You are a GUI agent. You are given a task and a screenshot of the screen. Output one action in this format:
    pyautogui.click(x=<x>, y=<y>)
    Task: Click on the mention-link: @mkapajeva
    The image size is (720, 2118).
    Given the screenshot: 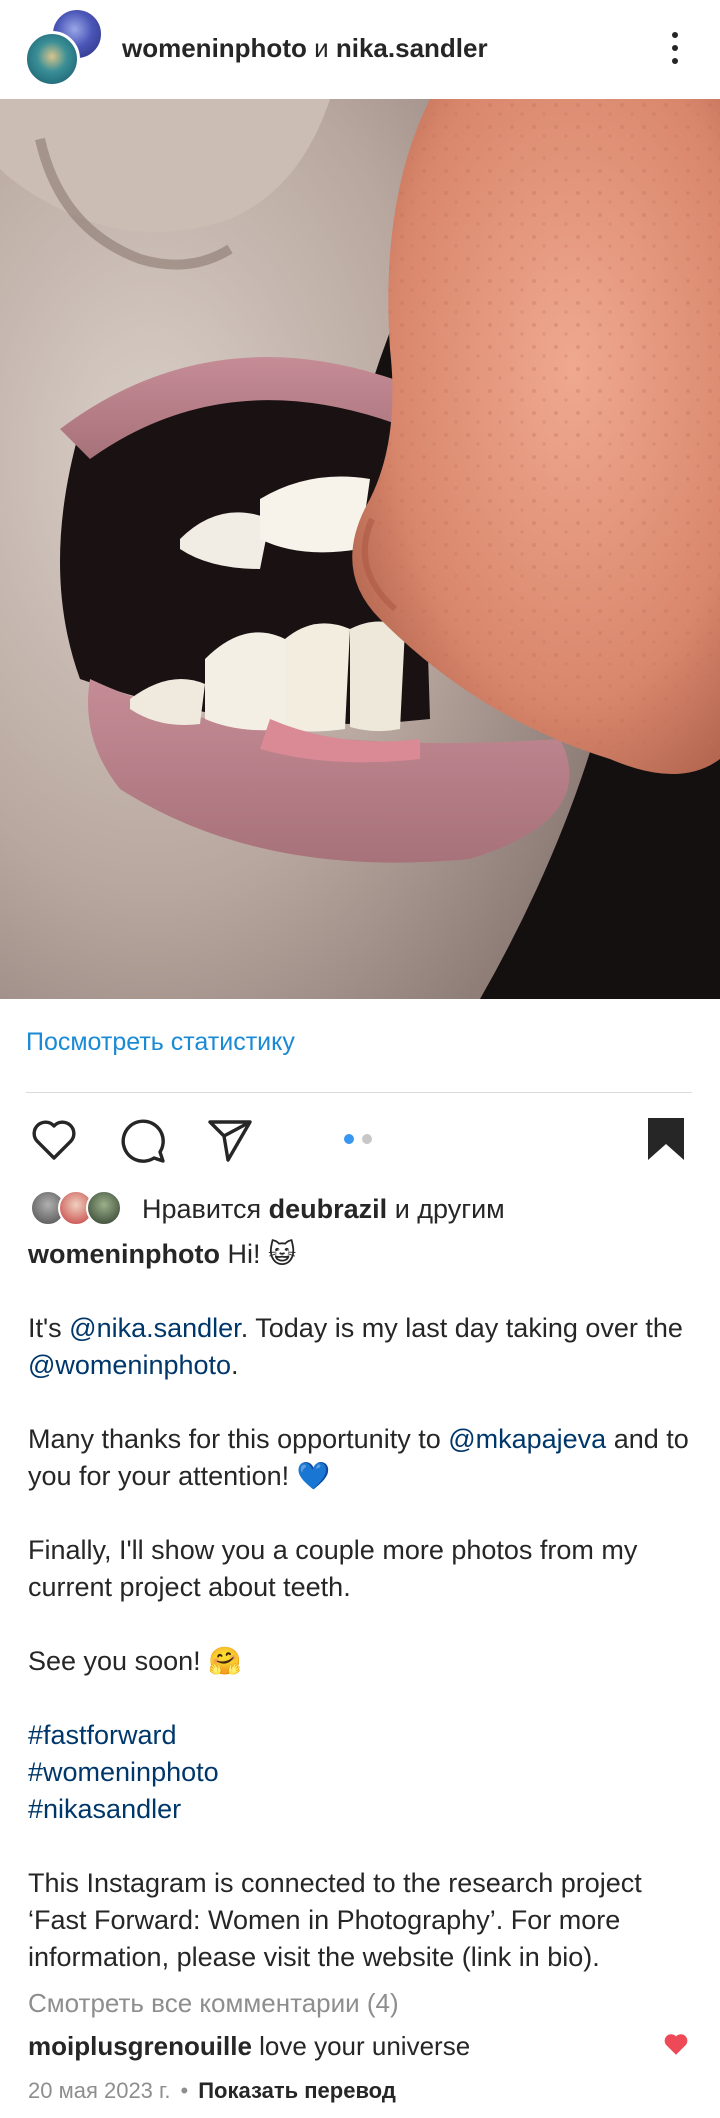 What is the action you would take?
    pyautogui.click(x=527, y=1439)
    